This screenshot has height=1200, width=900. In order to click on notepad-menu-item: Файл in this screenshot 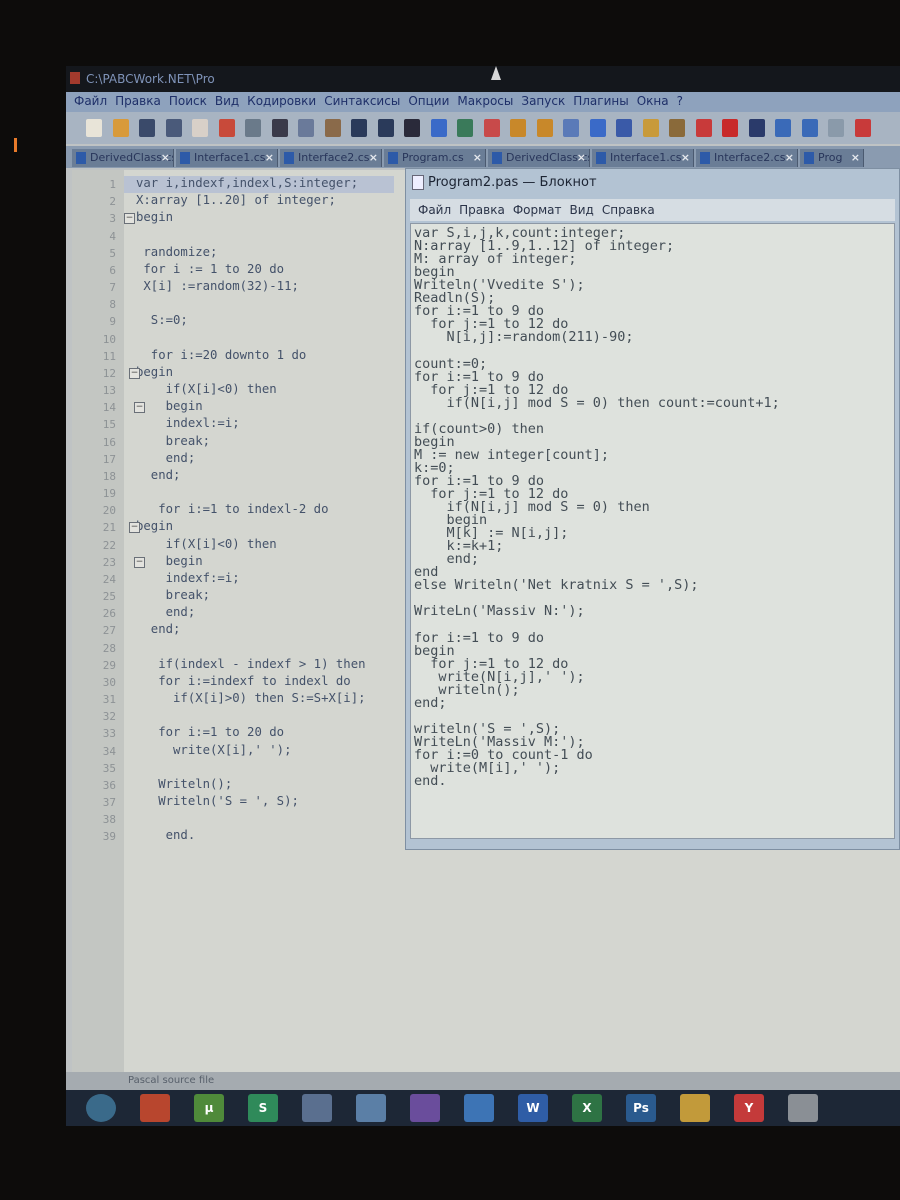, I will do `click(434, 210)`.